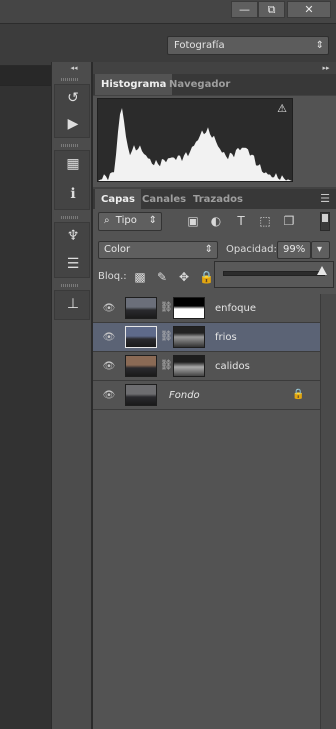 This screenshot has width=336, height=729. I want to click on panel-menu-icon: ☰, so click(325, 199).